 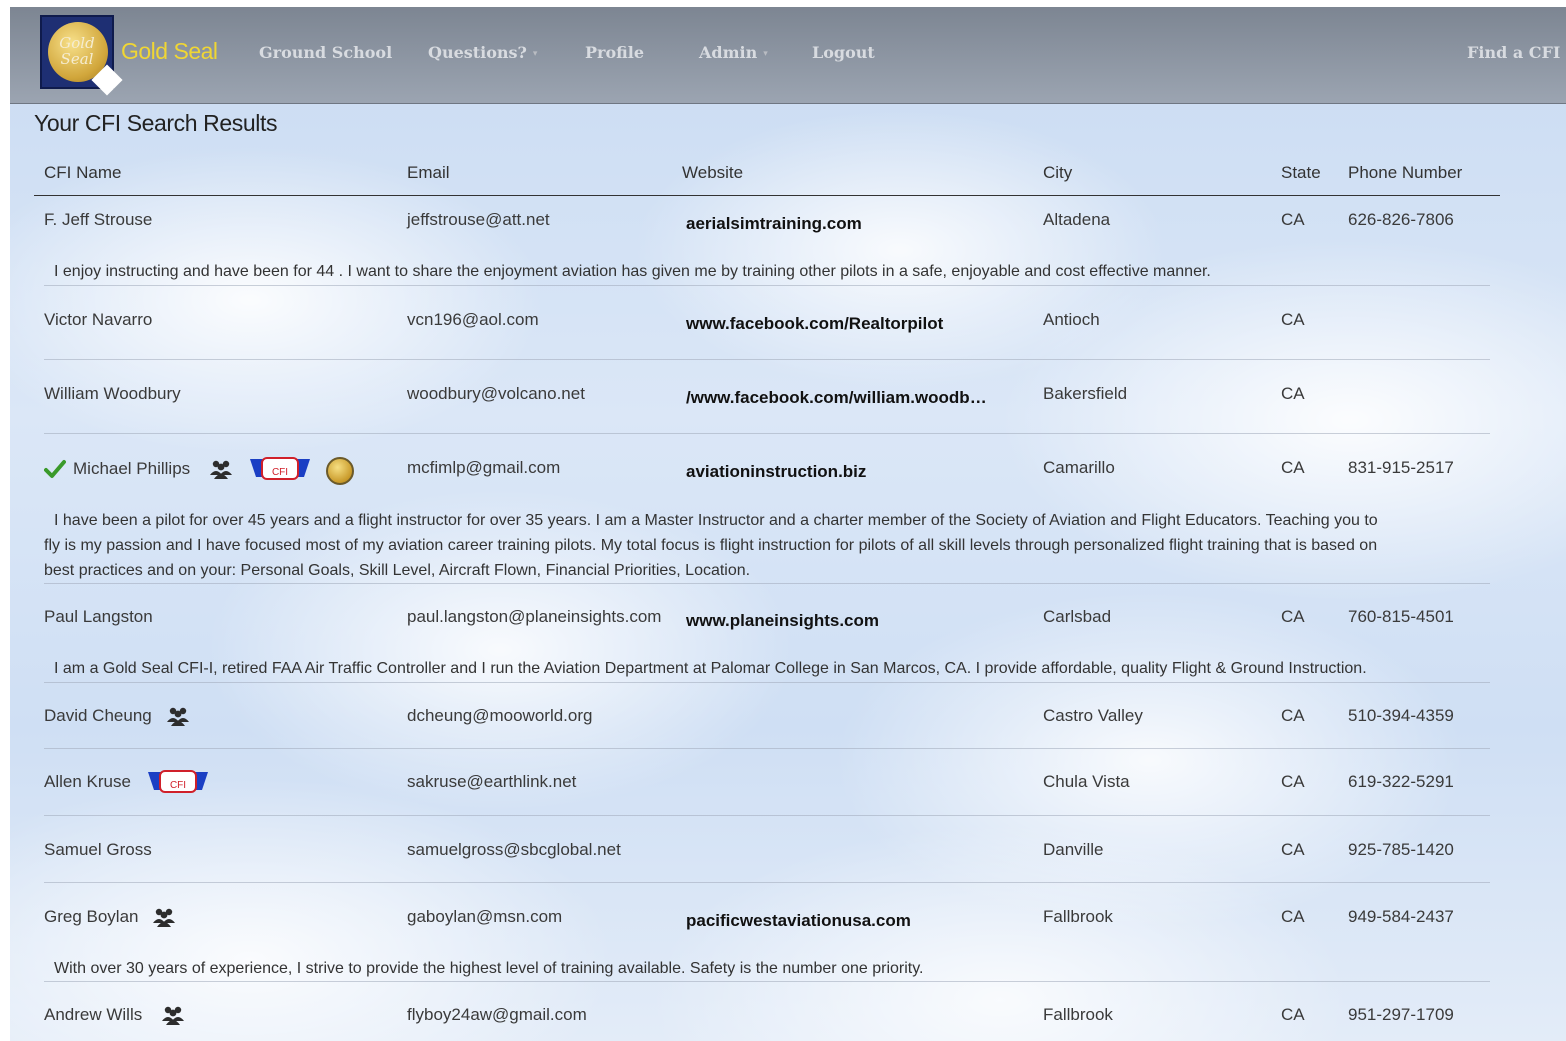 I want to click on page-title: Your CFI Search Results, so click(x=156, y=123).